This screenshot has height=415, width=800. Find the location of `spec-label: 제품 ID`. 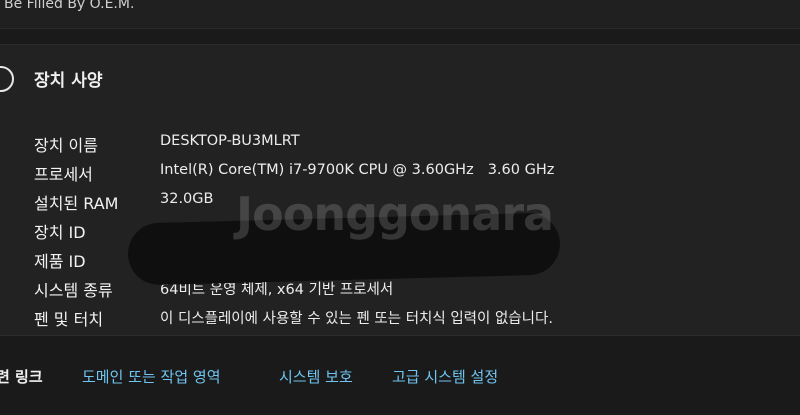

spec-label: 제품 ID is located at coordinates (60, 261).